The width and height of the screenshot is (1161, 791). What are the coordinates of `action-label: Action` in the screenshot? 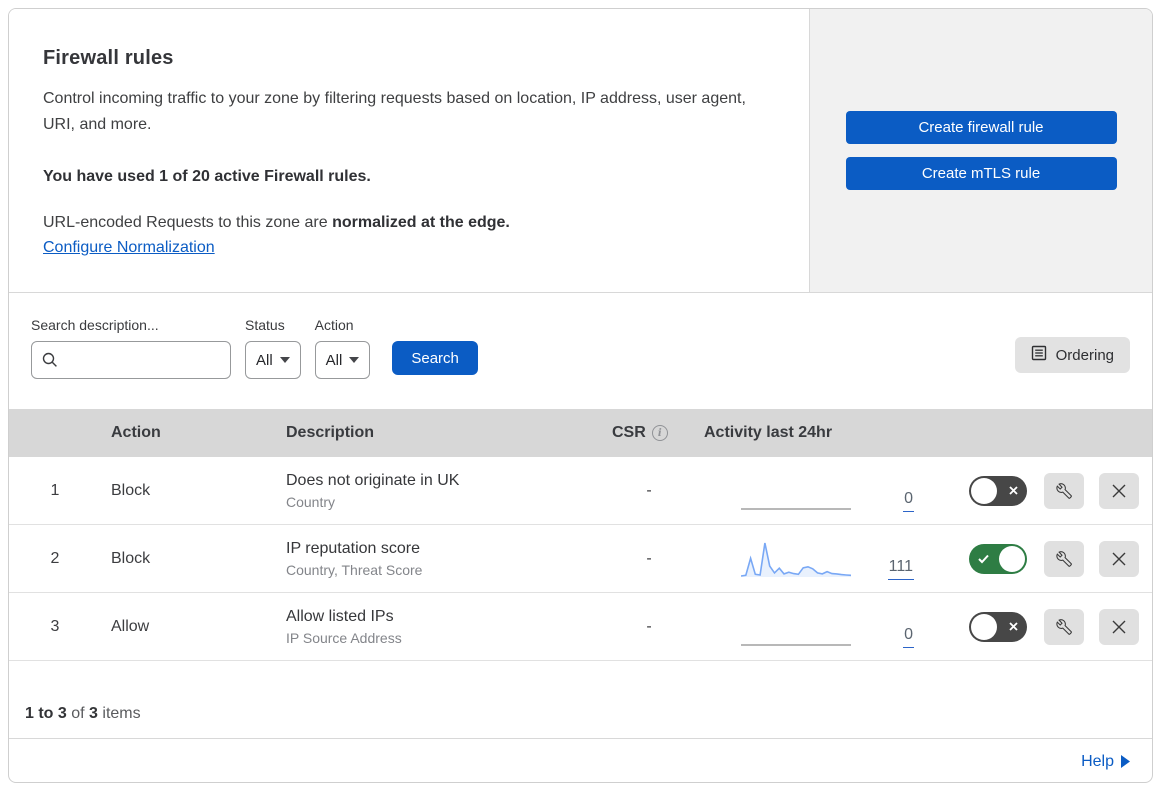 It's located at (334, 325).